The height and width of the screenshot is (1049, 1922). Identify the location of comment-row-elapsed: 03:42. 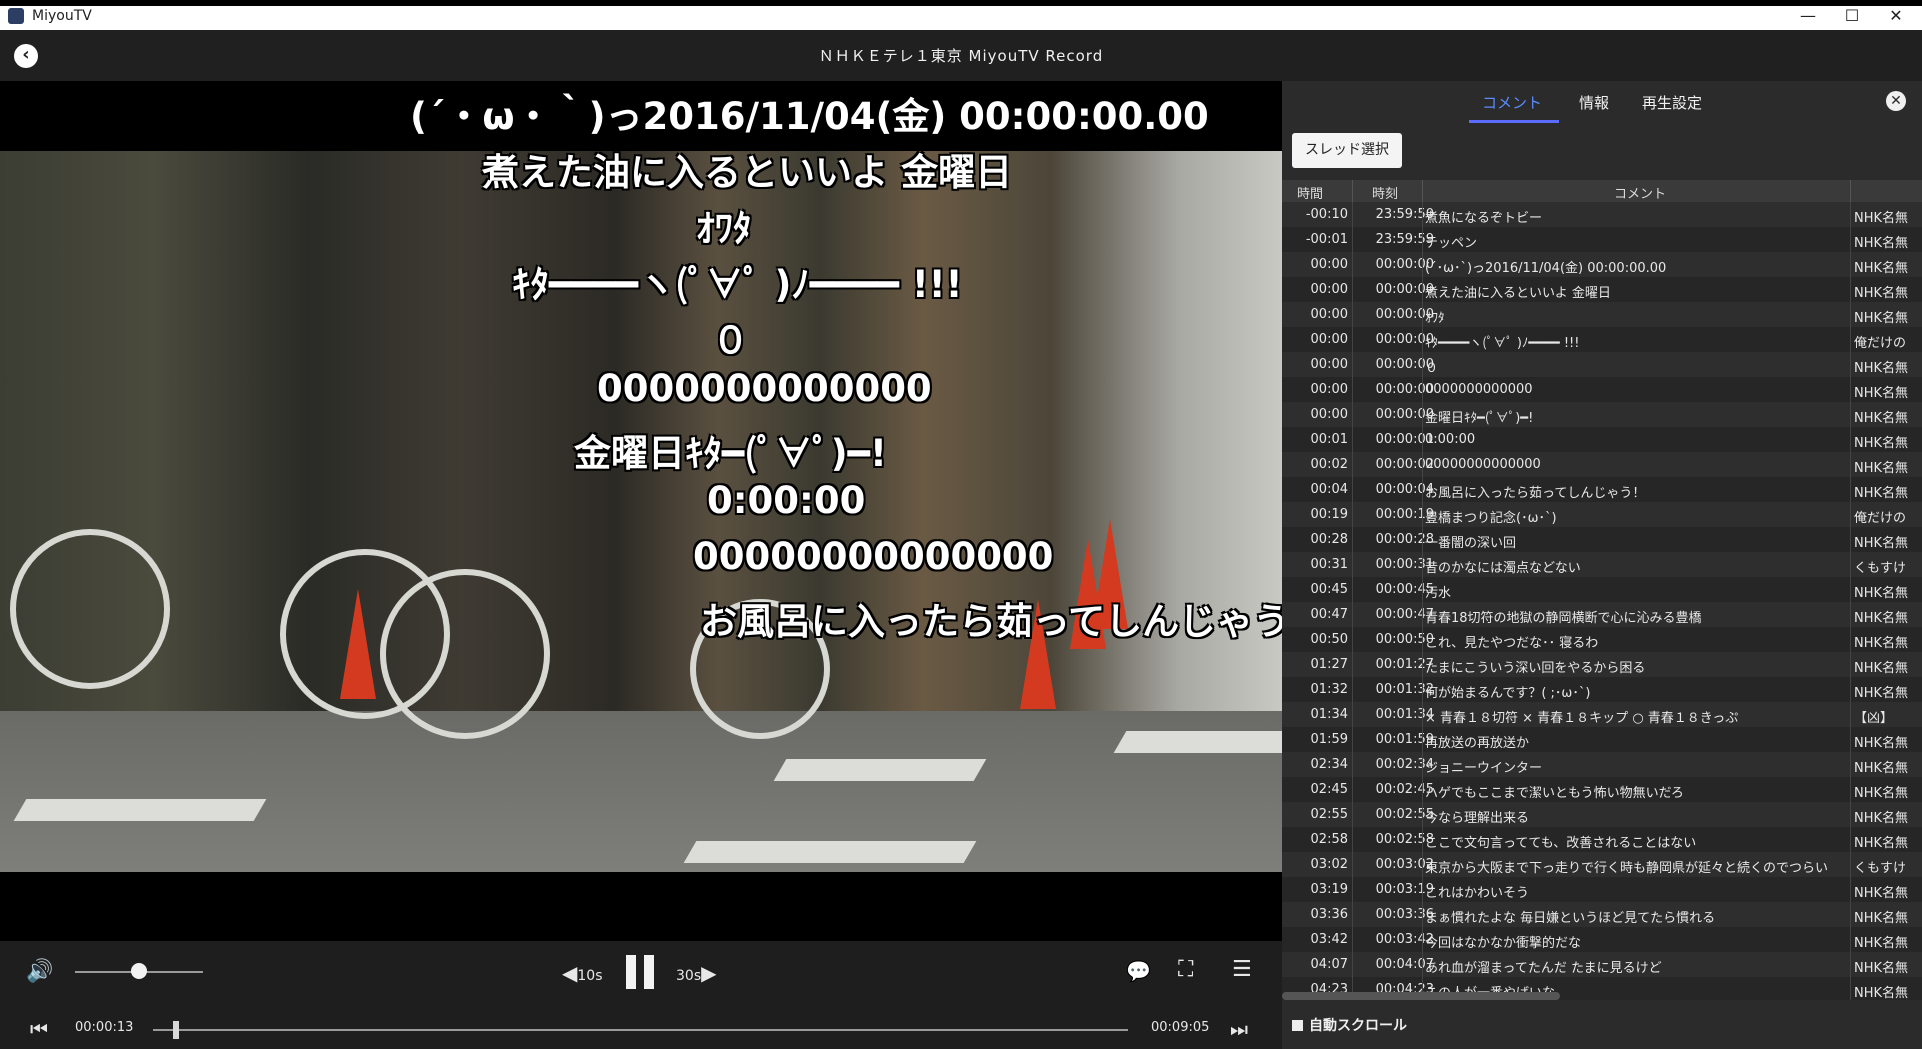
(1329, 939).